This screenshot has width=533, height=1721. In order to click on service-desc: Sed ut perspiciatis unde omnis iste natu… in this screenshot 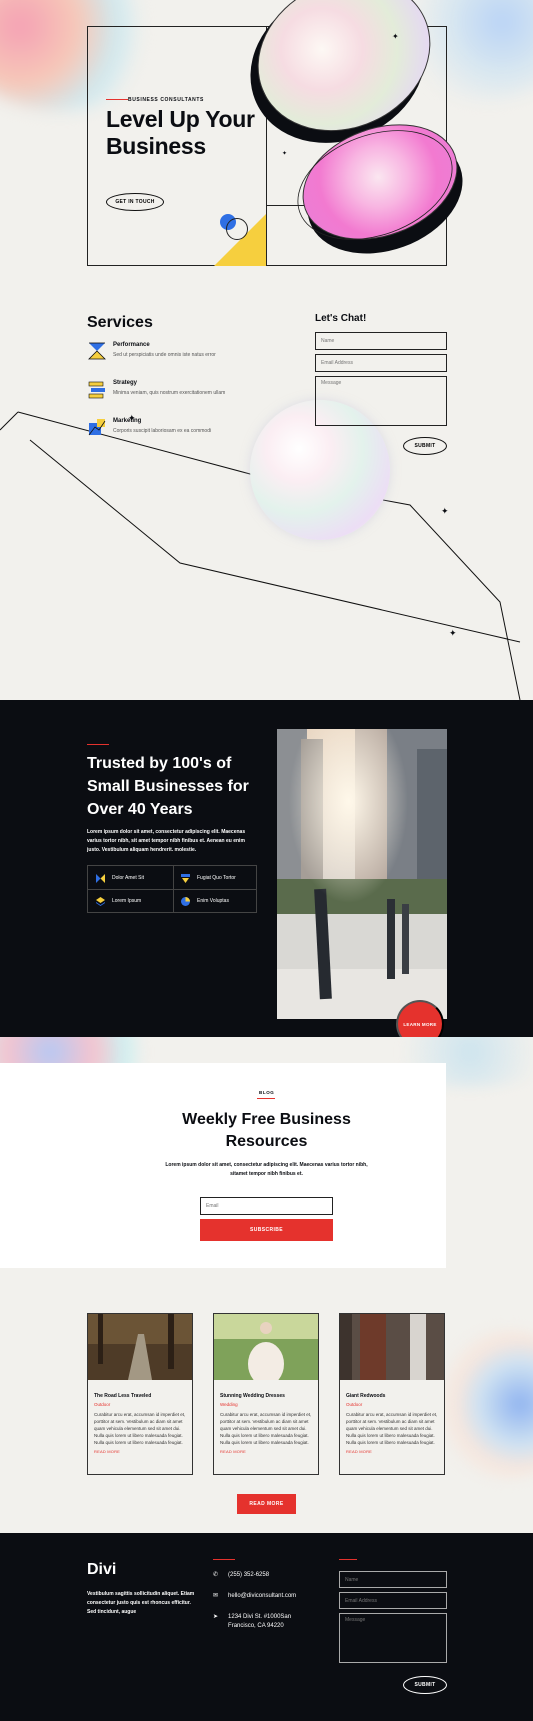, I will do `click(164, 355)`.